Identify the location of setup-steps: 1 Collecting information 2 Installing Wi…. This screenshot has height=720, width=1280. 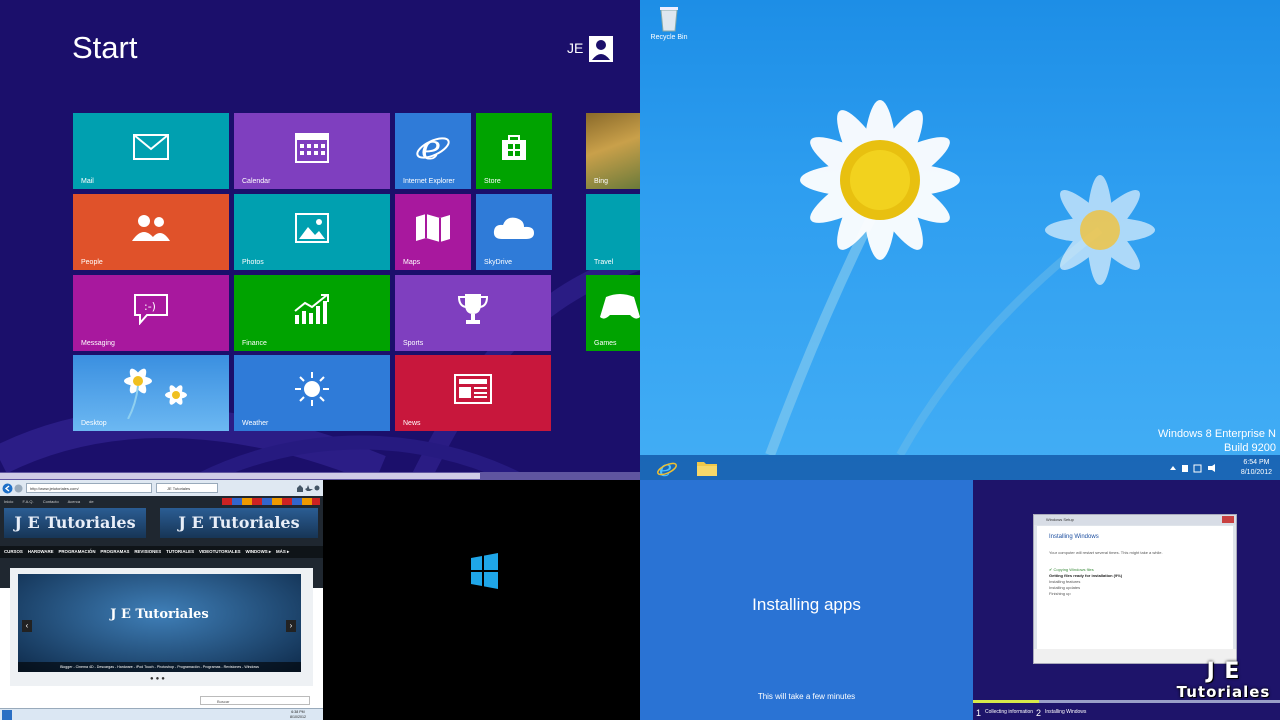
(1126, 713).